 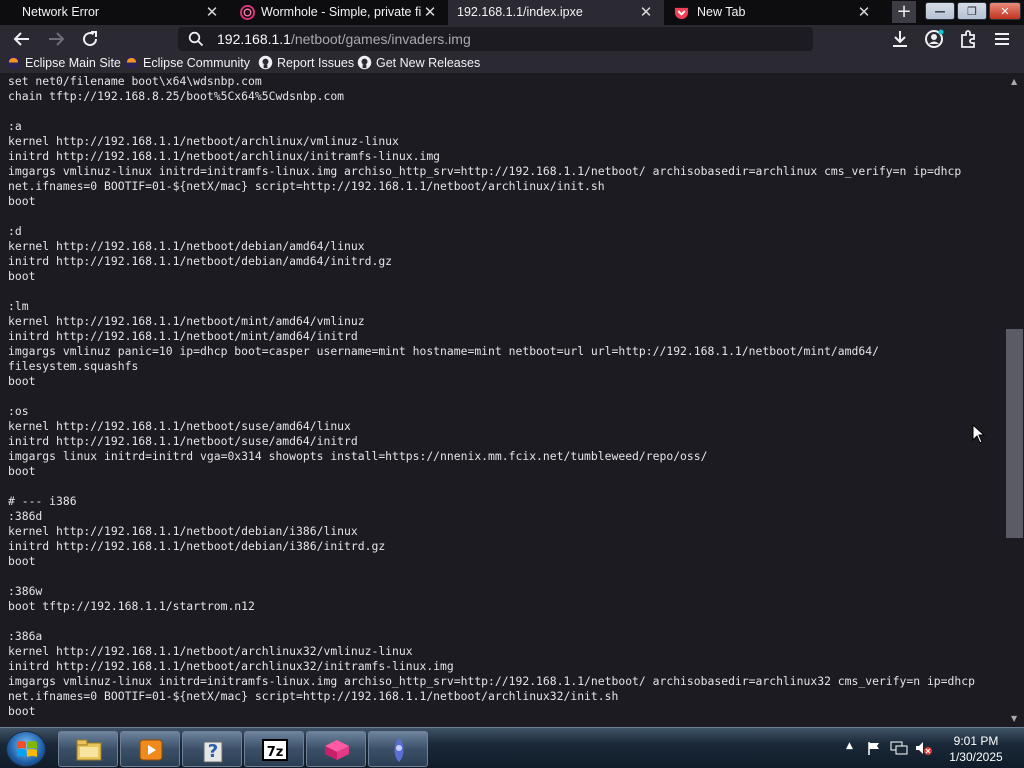 What do you see at coordinates (25, 591) in the screenshot?
I see `source-line: :386w` at bounding box center [25, 591].